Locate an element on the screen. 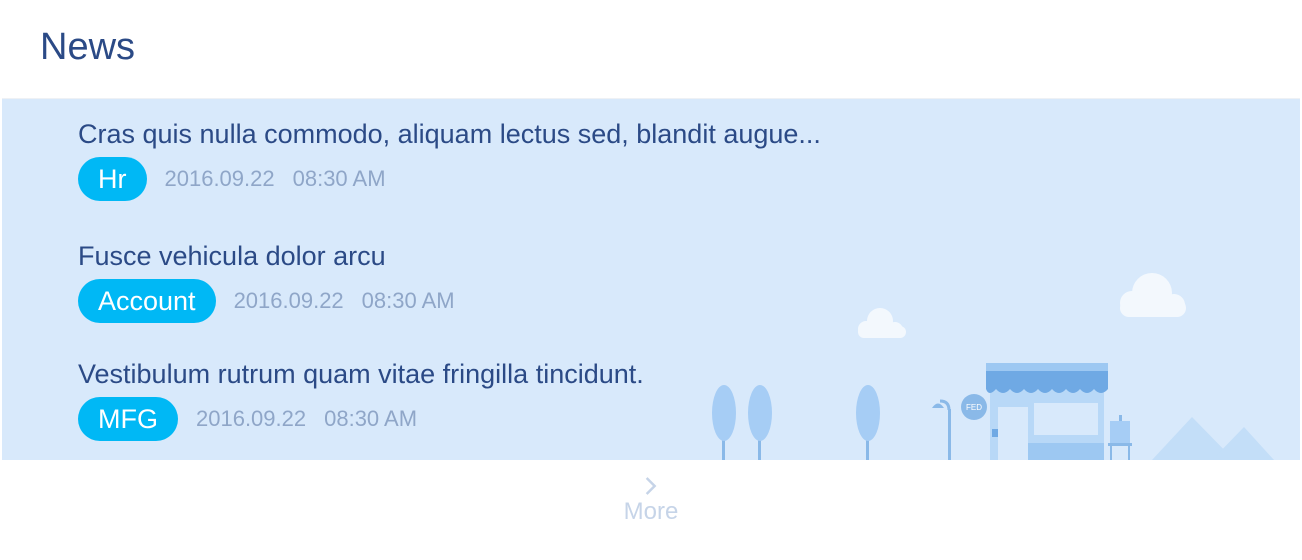 Image resolution: width=1302 pixels, height=560 pixels. shop-sign: FED is located at coordinates (974, 407).